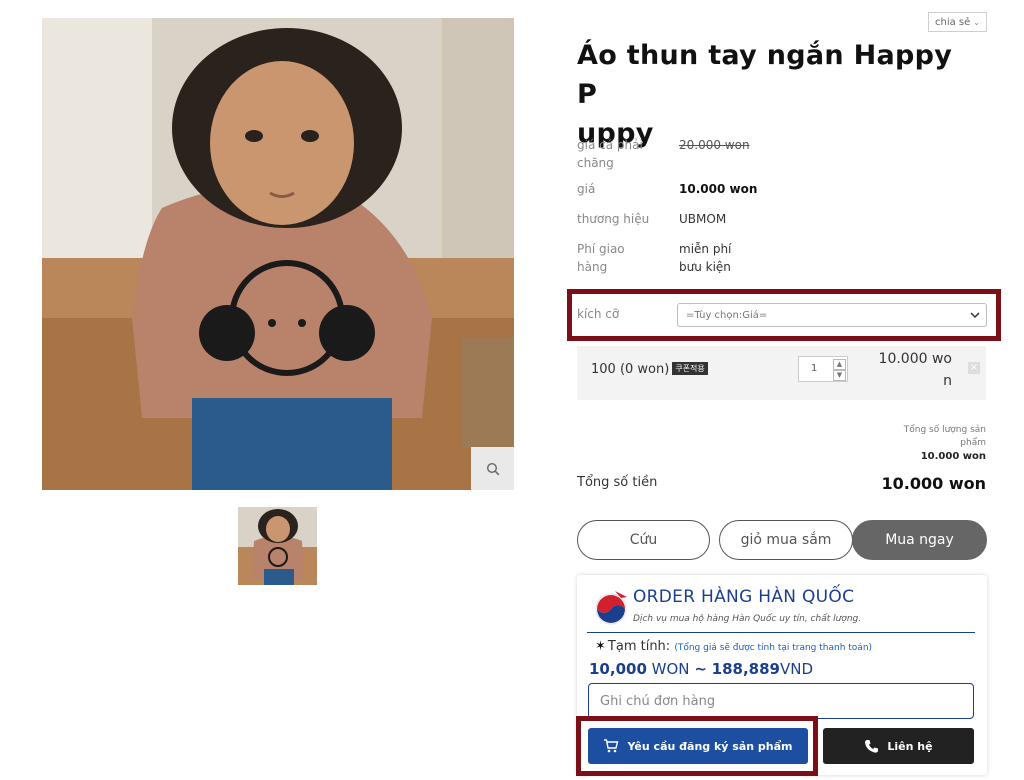 The height and width of the screenshot is (780, 1024). I want to click on total-value: 10.000 won, so click(933, 483).